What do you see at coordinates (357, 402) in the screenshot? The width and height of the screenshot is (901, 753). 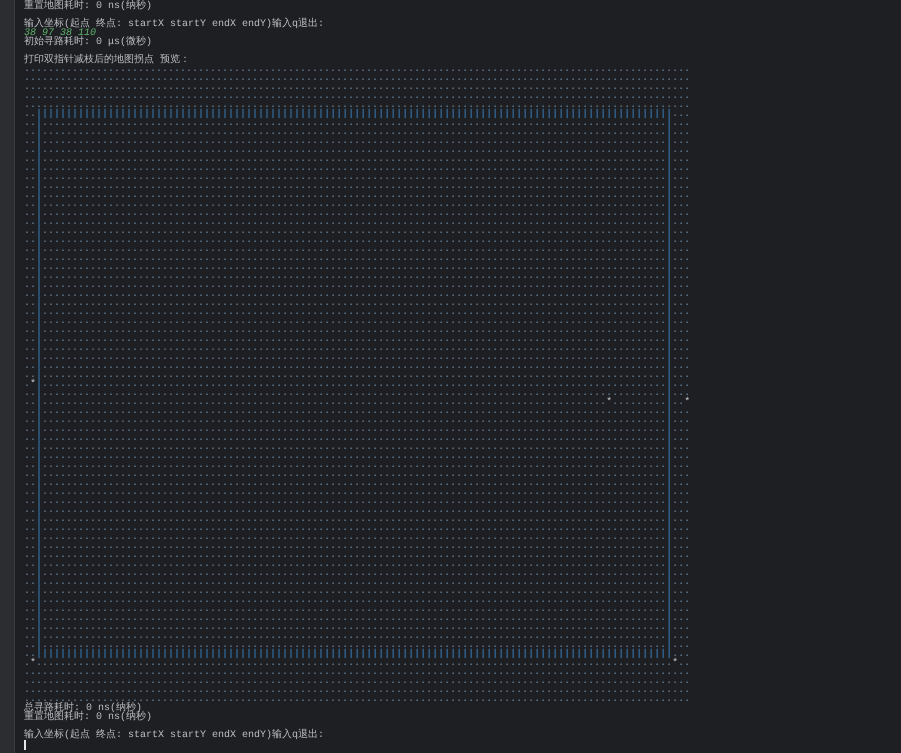 I see `map-row: ..|..............................................................................................*.........|..*` at bounding box center [357, 402].